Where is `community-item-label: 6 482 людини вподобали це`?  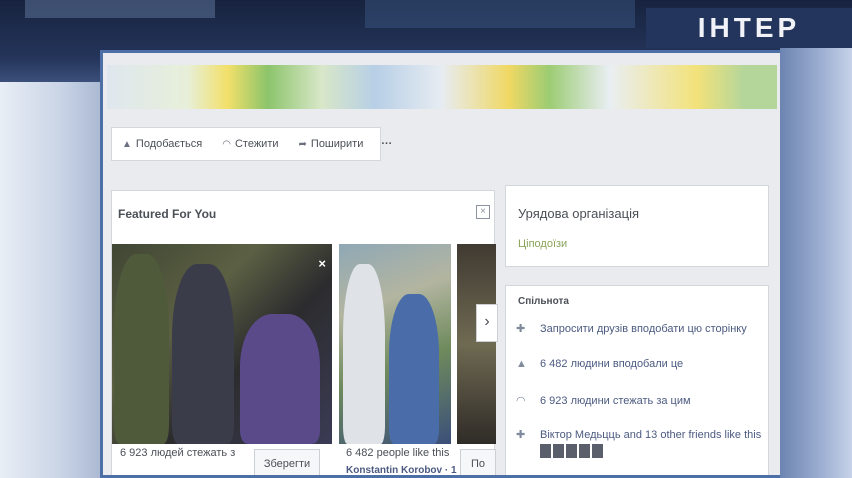 community-item-label: 6 482 людини вподобали це is located at coordinates (612, 364).